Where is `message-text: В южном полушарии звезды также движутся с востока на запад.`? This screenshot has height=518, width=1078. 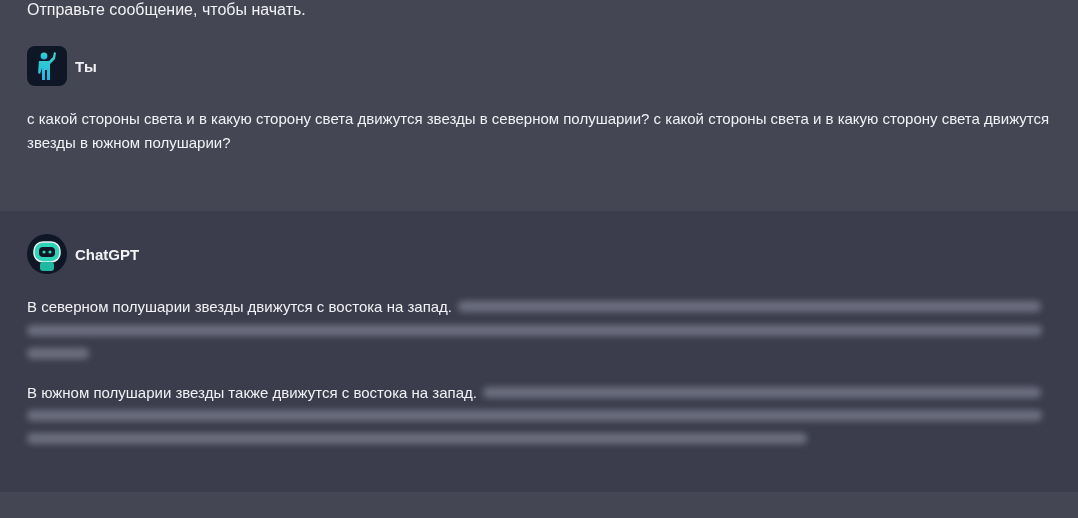
message-text: В южном полушарии звезды также движутся с востока на запад. is located at coordinates (252, 392).